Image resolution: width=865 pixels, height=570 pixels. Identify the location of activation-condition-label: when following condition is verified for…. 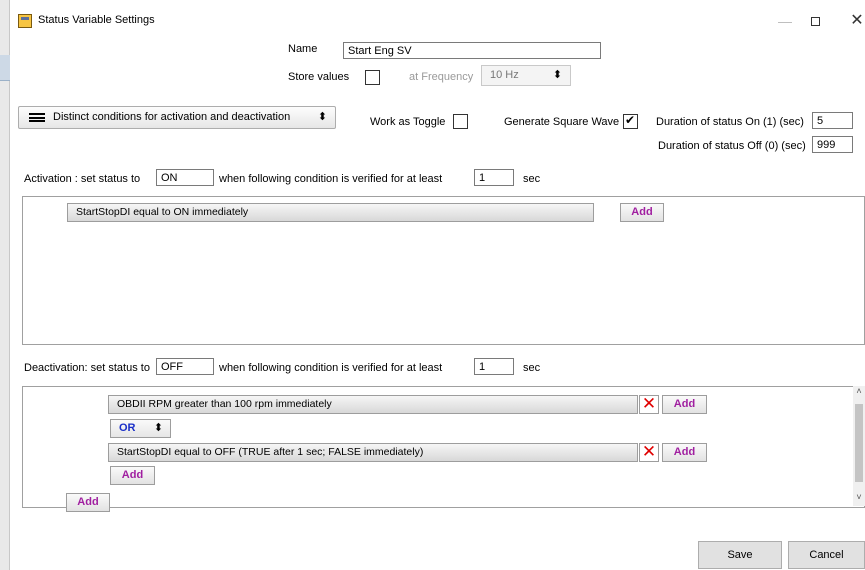
(331, 179).